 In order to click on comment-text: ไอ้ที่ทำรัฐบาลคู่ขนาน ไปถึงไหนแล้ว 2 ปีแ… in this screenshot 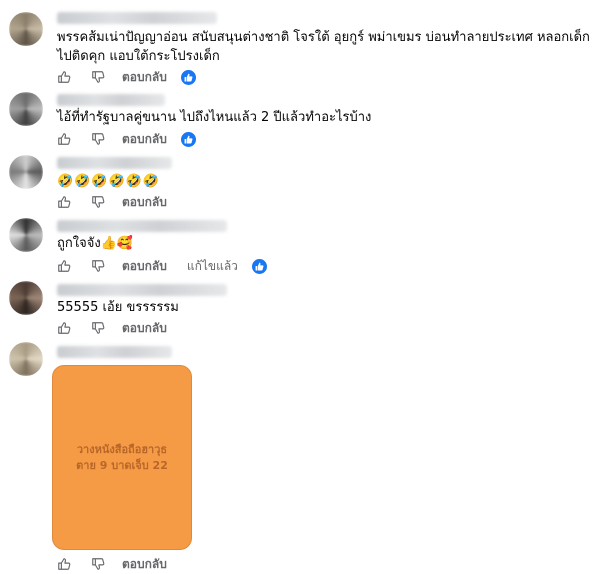, I will do `click(214, 117)`.